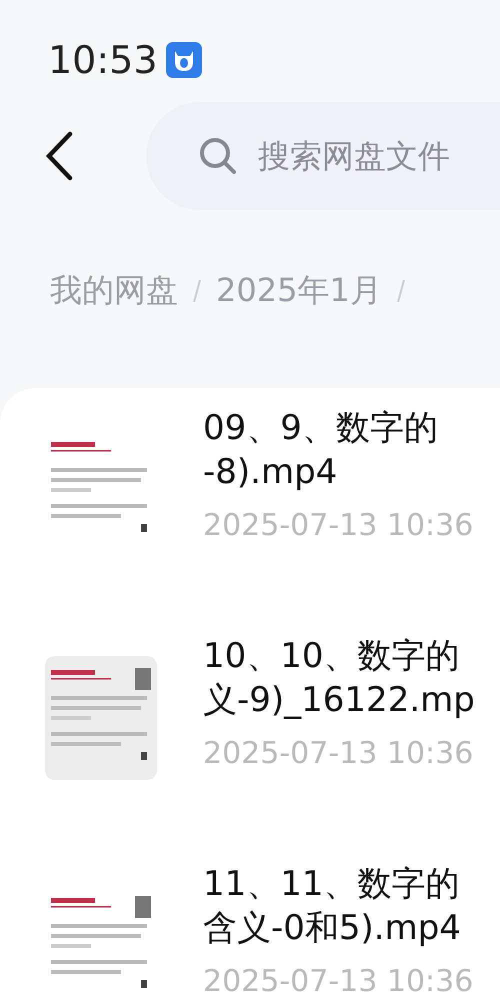 This screenshot has width=500, height=1000. Describe the element at coordinates (338, 472) in the screenshot. I see `file-name: -8).mp4` at that location.